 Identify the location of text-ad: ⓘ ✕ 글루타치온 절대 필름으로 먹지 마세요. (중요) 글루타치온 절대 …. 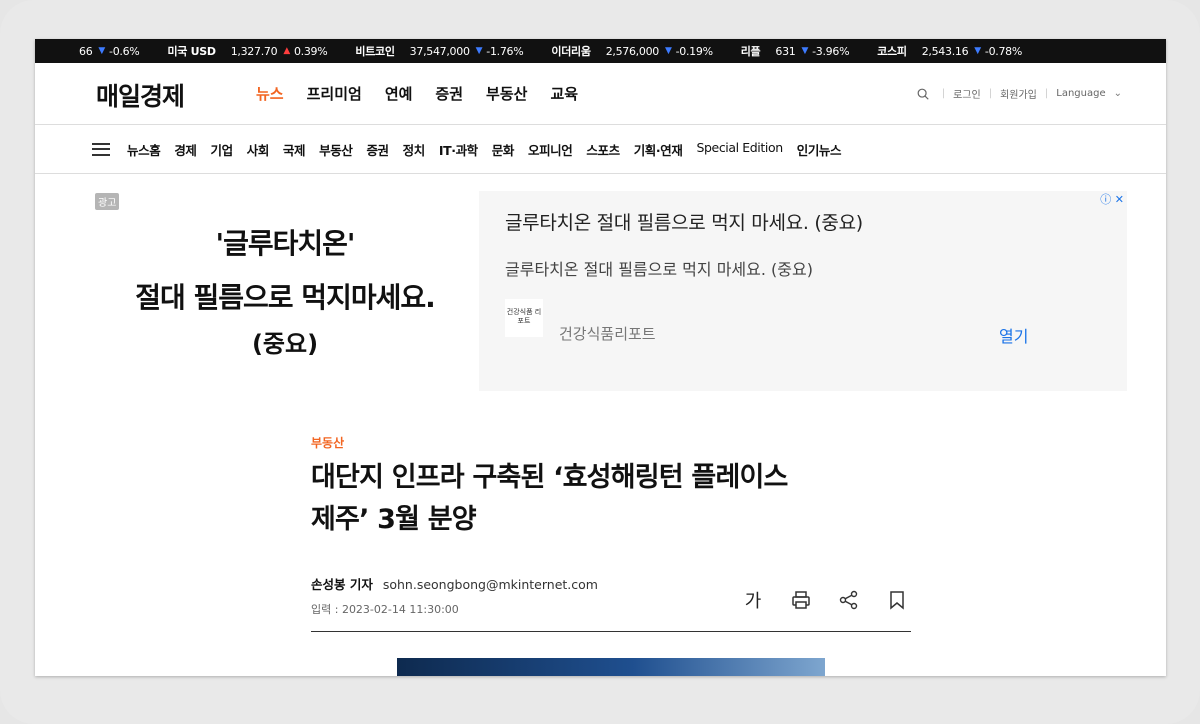
(803, 291).